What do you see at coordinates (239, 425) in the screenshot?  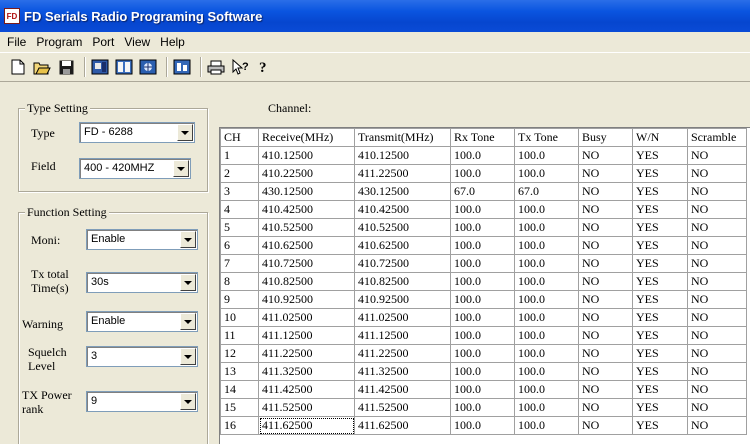 I see `cell-ch: 16` at bounding box center [239, 425].